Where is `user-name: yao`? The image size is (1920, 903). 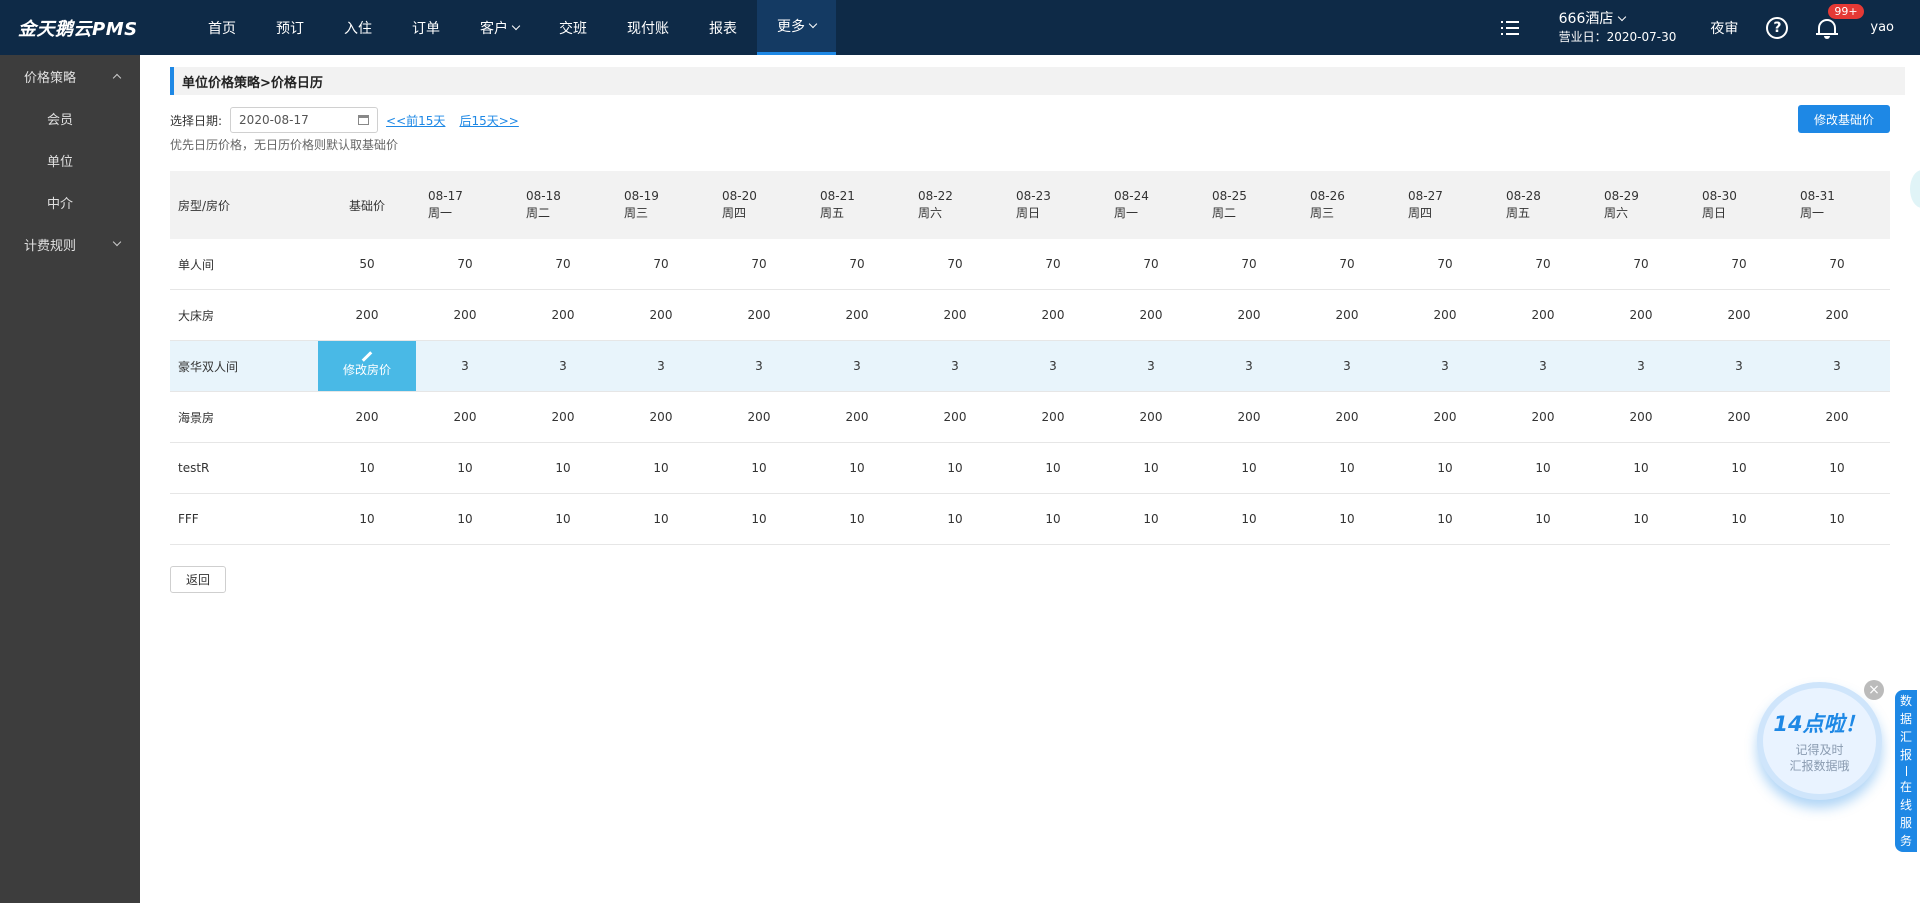
user-name: yao is located at coordinates (1882, 27).